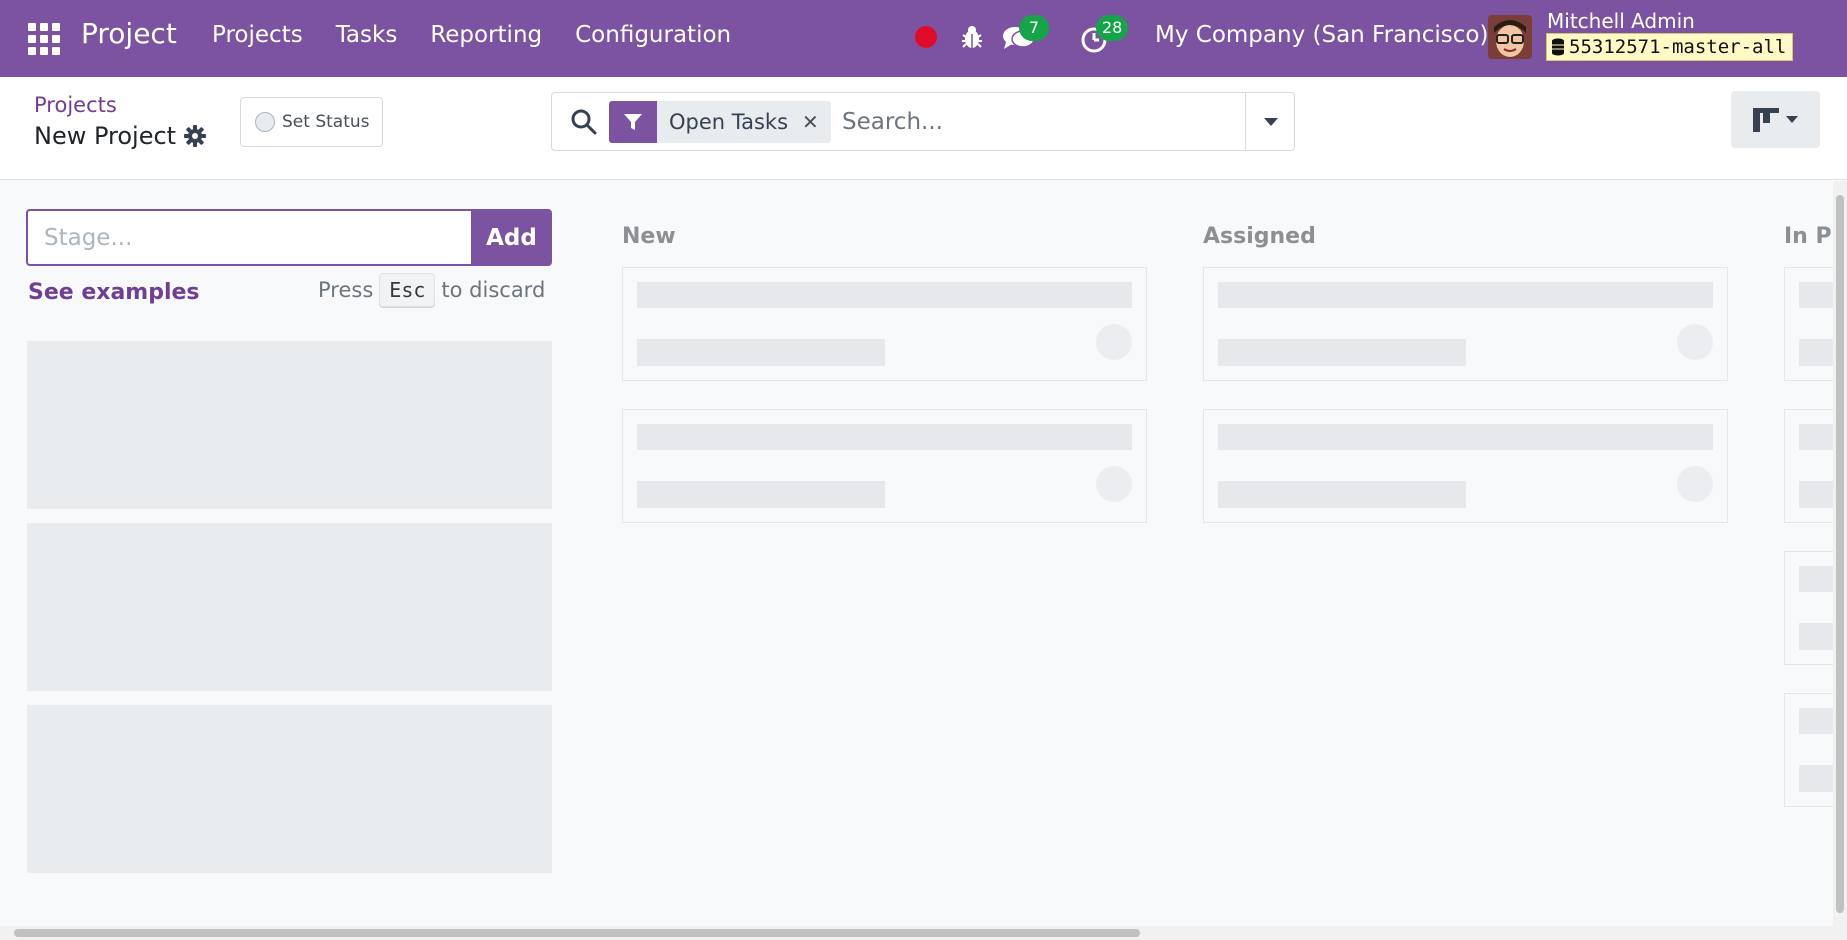  I want to click on main-menu: Projects Tasks Reporting Configuration, so click(488, 35).